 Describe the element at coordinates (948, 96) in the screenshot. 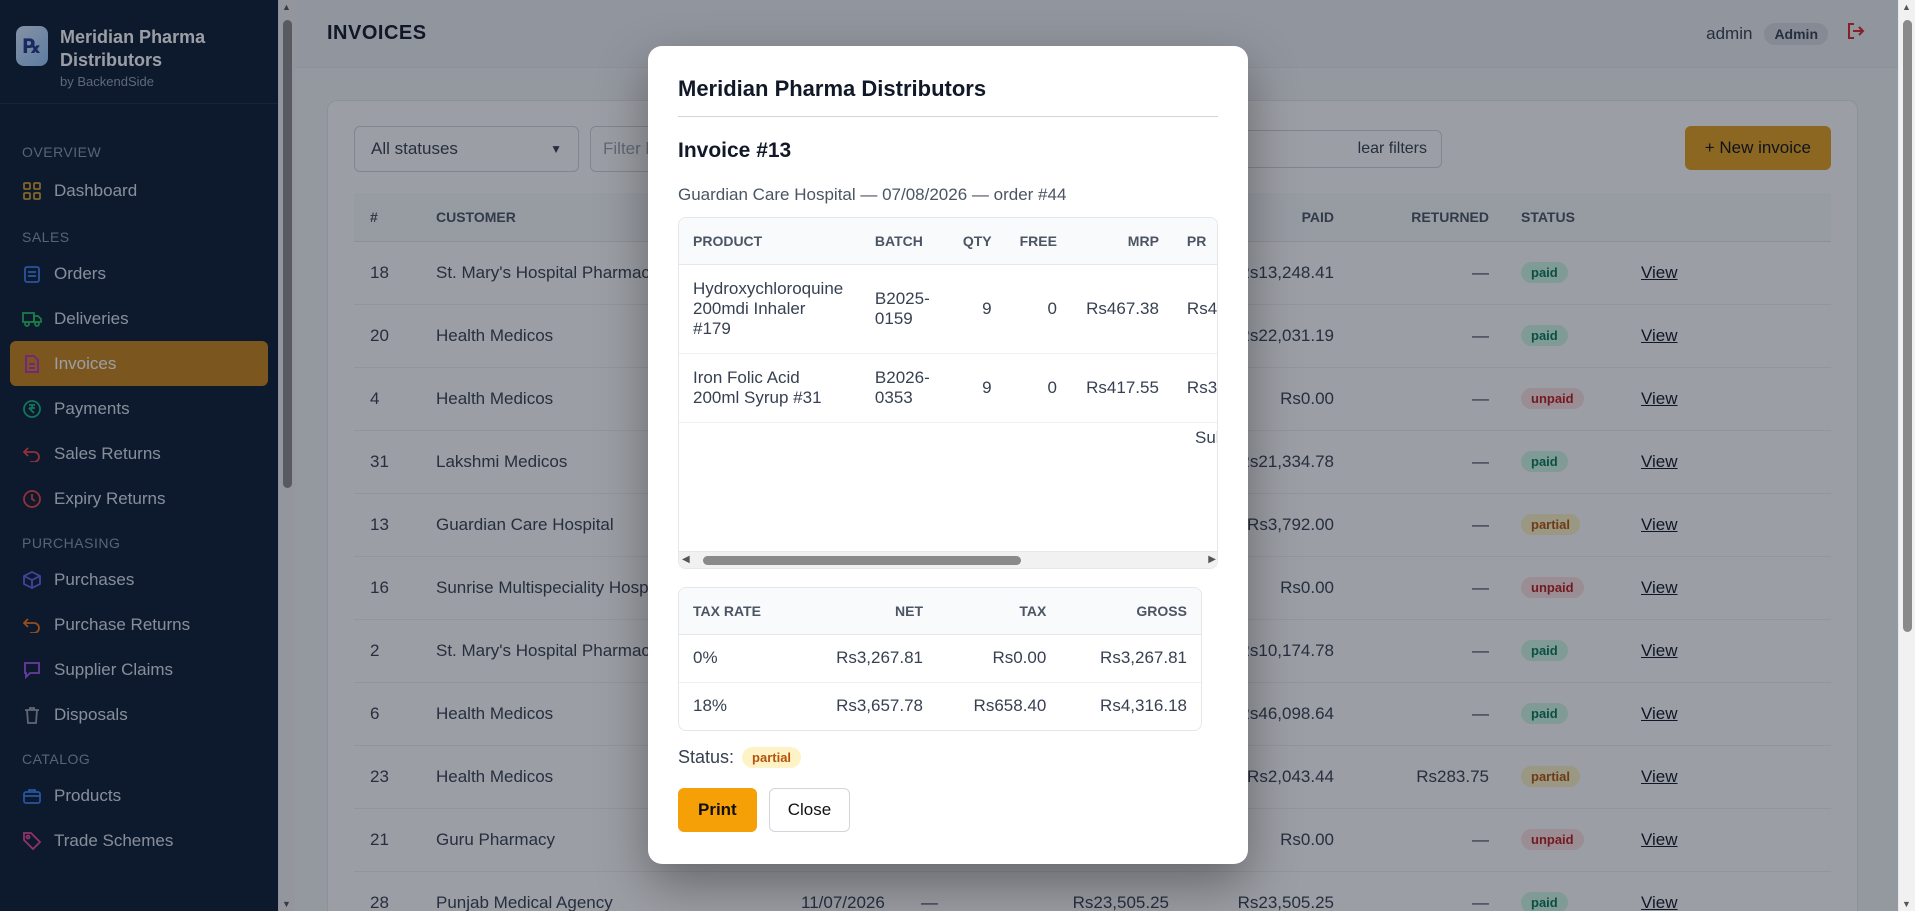

I see `modal-company-name: Meridian Pharma Distributors` at that location.